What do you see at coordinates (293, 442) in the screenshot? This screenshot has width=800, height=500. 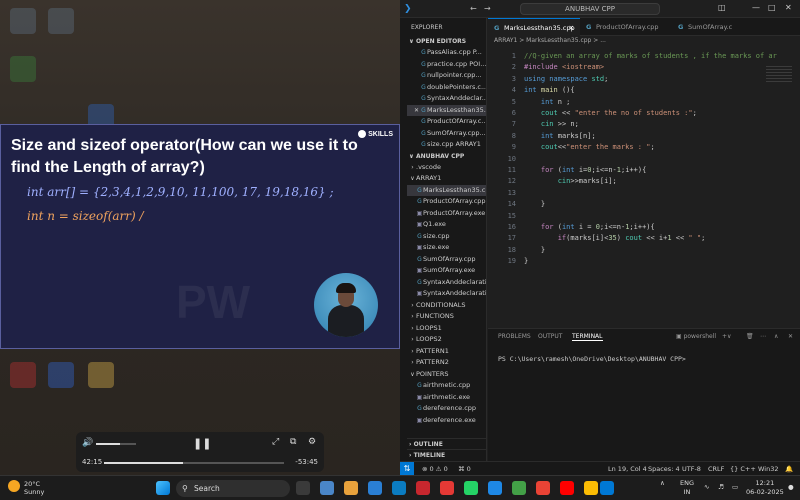 I see `picture-in-picture-icon: ⧉` at bounding box center [293, 442].